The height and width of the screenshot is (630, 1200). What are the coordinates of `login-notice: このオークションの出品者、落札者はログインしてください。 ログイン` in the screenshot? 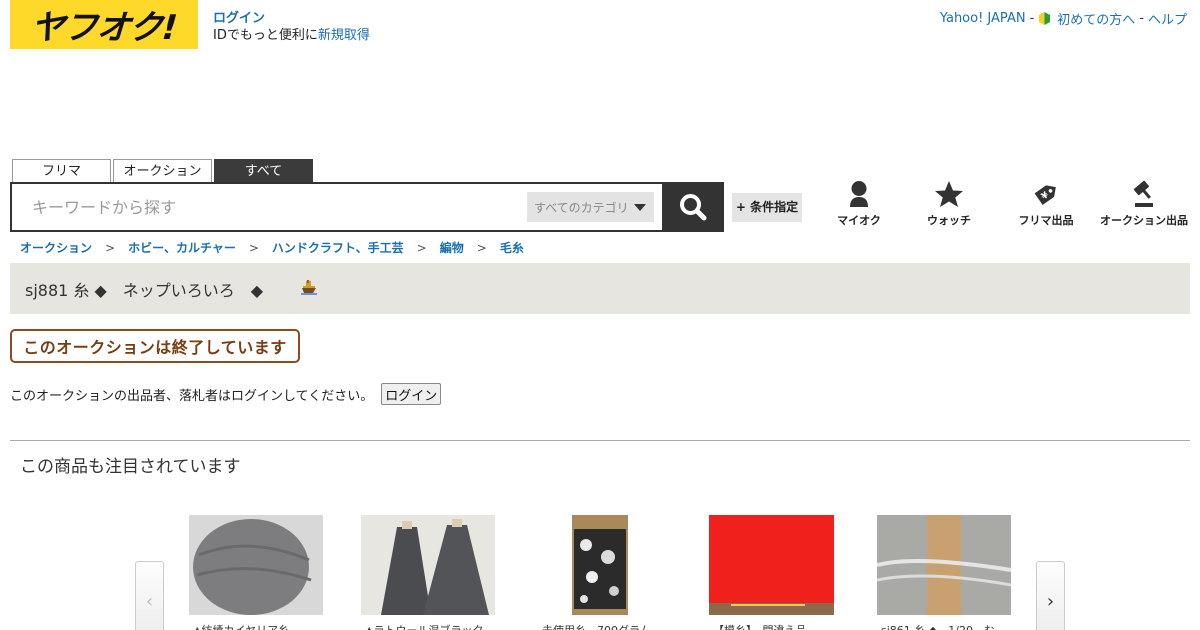 It's located at (226, 394).